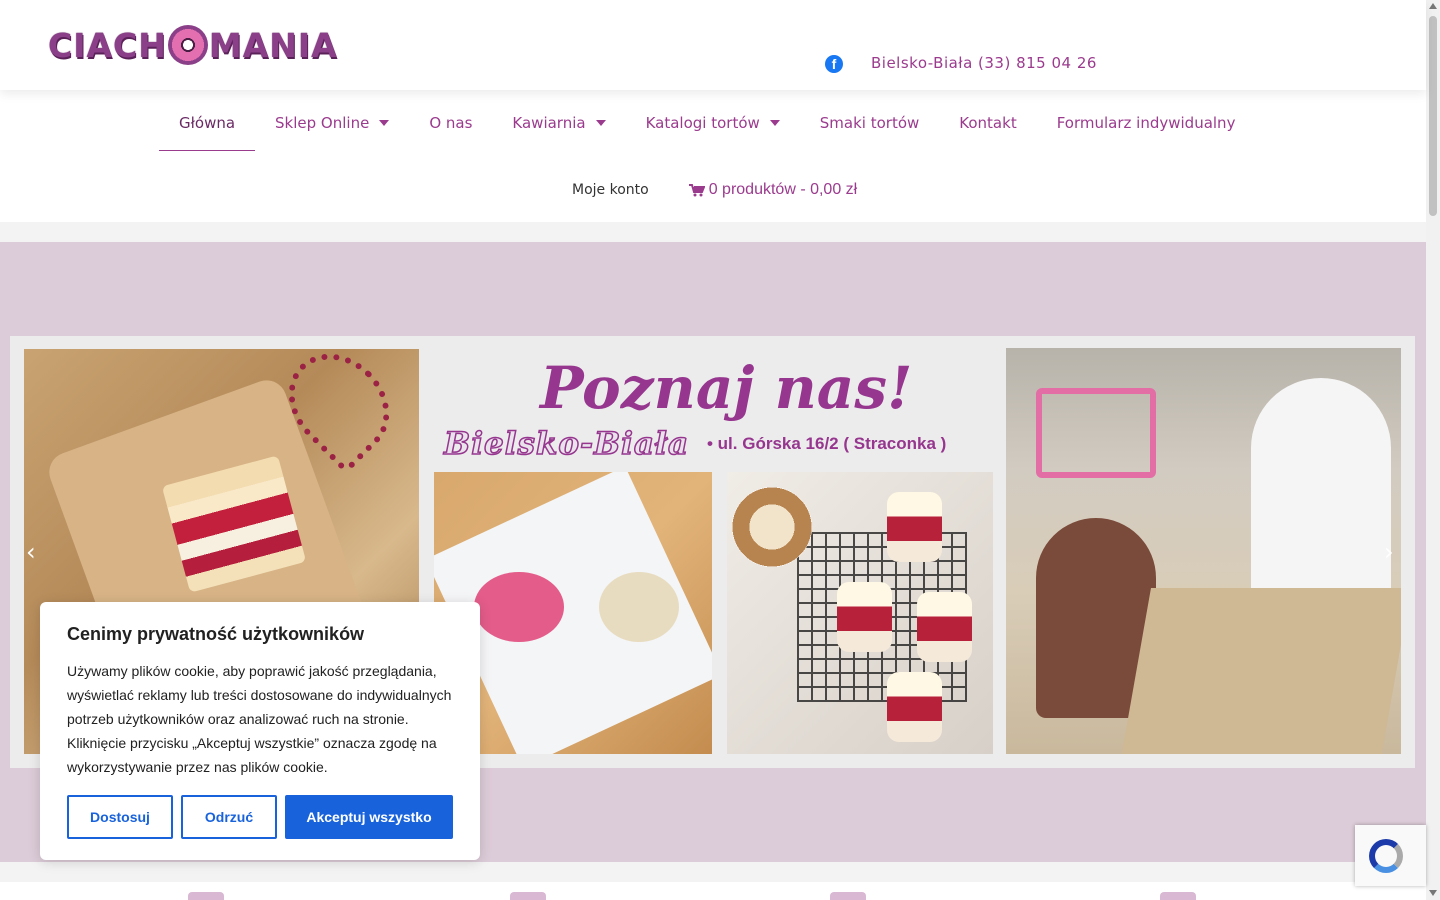 The image size is (1440, 900). What do you see at coordinates (713, 891) in the screenshot?
I see `features-row` at bounding box center [713, 891].